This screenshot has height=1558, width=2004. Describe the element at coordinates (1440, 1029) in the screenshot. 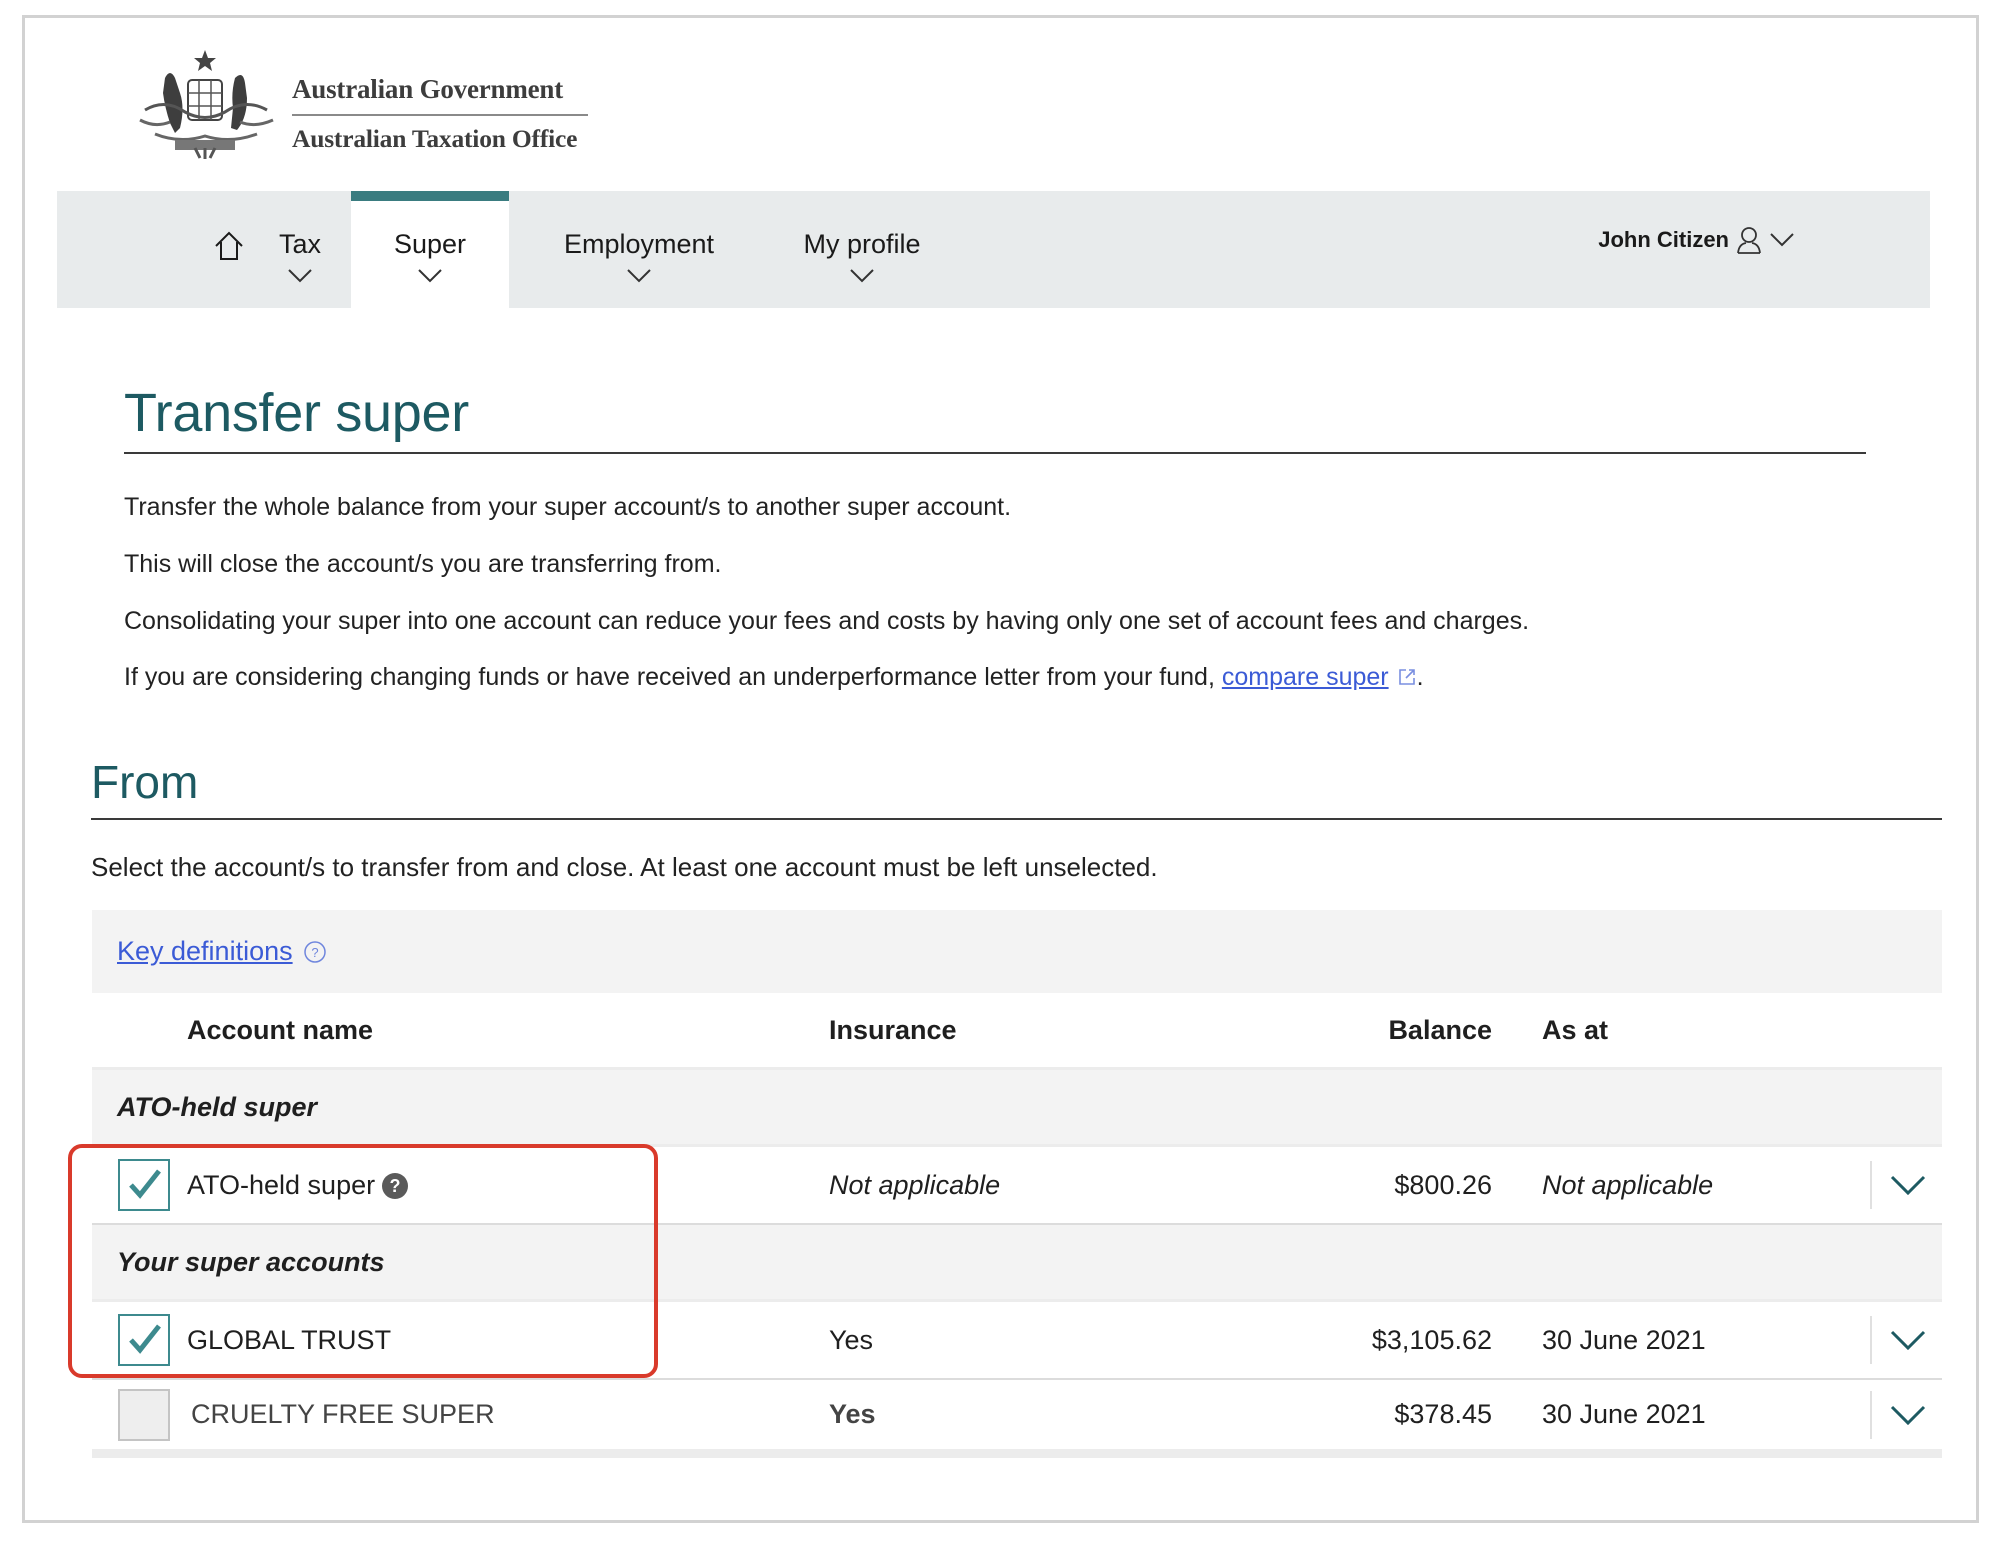

I see `col-balance: Balance` at that location.